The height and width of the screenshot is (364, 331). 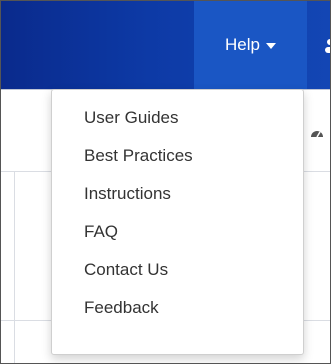 I want to click on menu-item-faq: FAQ, so click(x=177, y=232).